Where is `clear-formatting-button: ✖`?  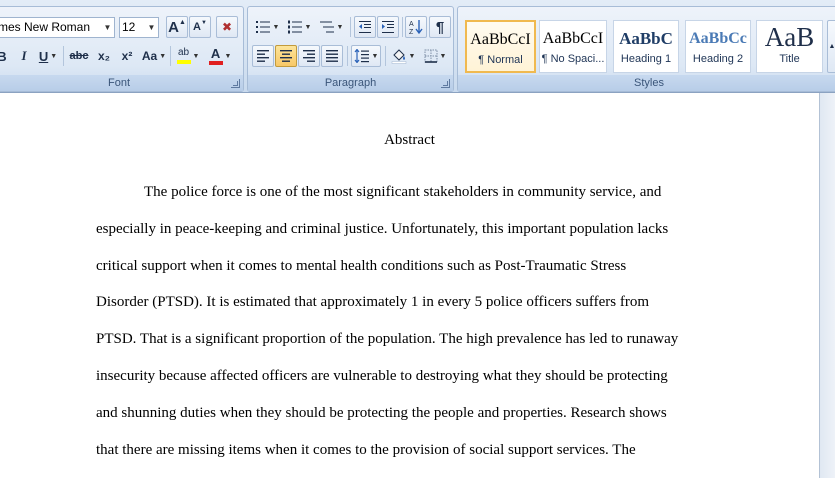
clear-formatting-button: ✖ is located at coordinates (227, 27).